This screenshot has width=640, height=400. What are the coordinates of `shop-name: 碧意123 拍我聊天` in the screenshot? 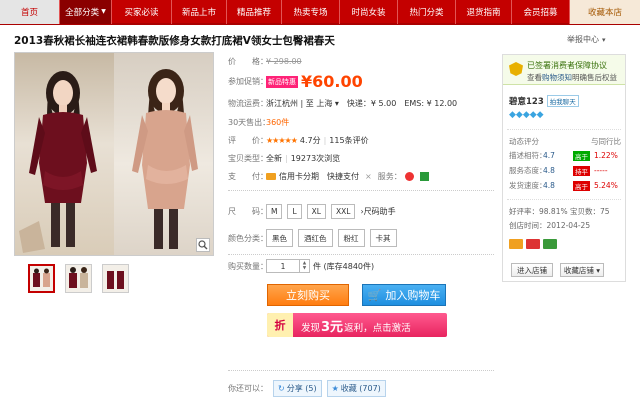 It's located at (544, 101).